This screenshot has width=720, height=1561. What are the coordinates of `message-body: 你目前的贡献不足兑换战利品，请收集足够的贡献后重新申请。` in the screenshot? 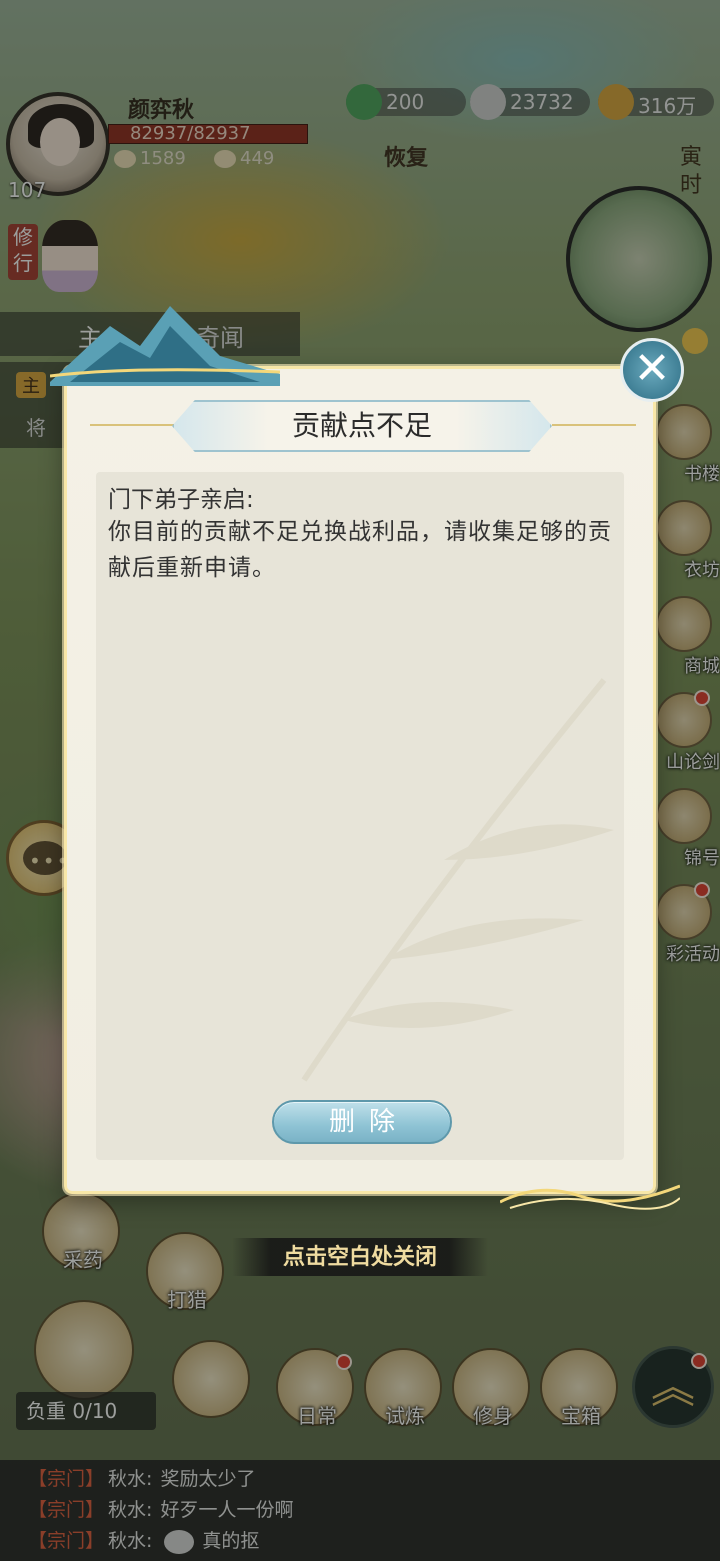 It's located at (360, 550).